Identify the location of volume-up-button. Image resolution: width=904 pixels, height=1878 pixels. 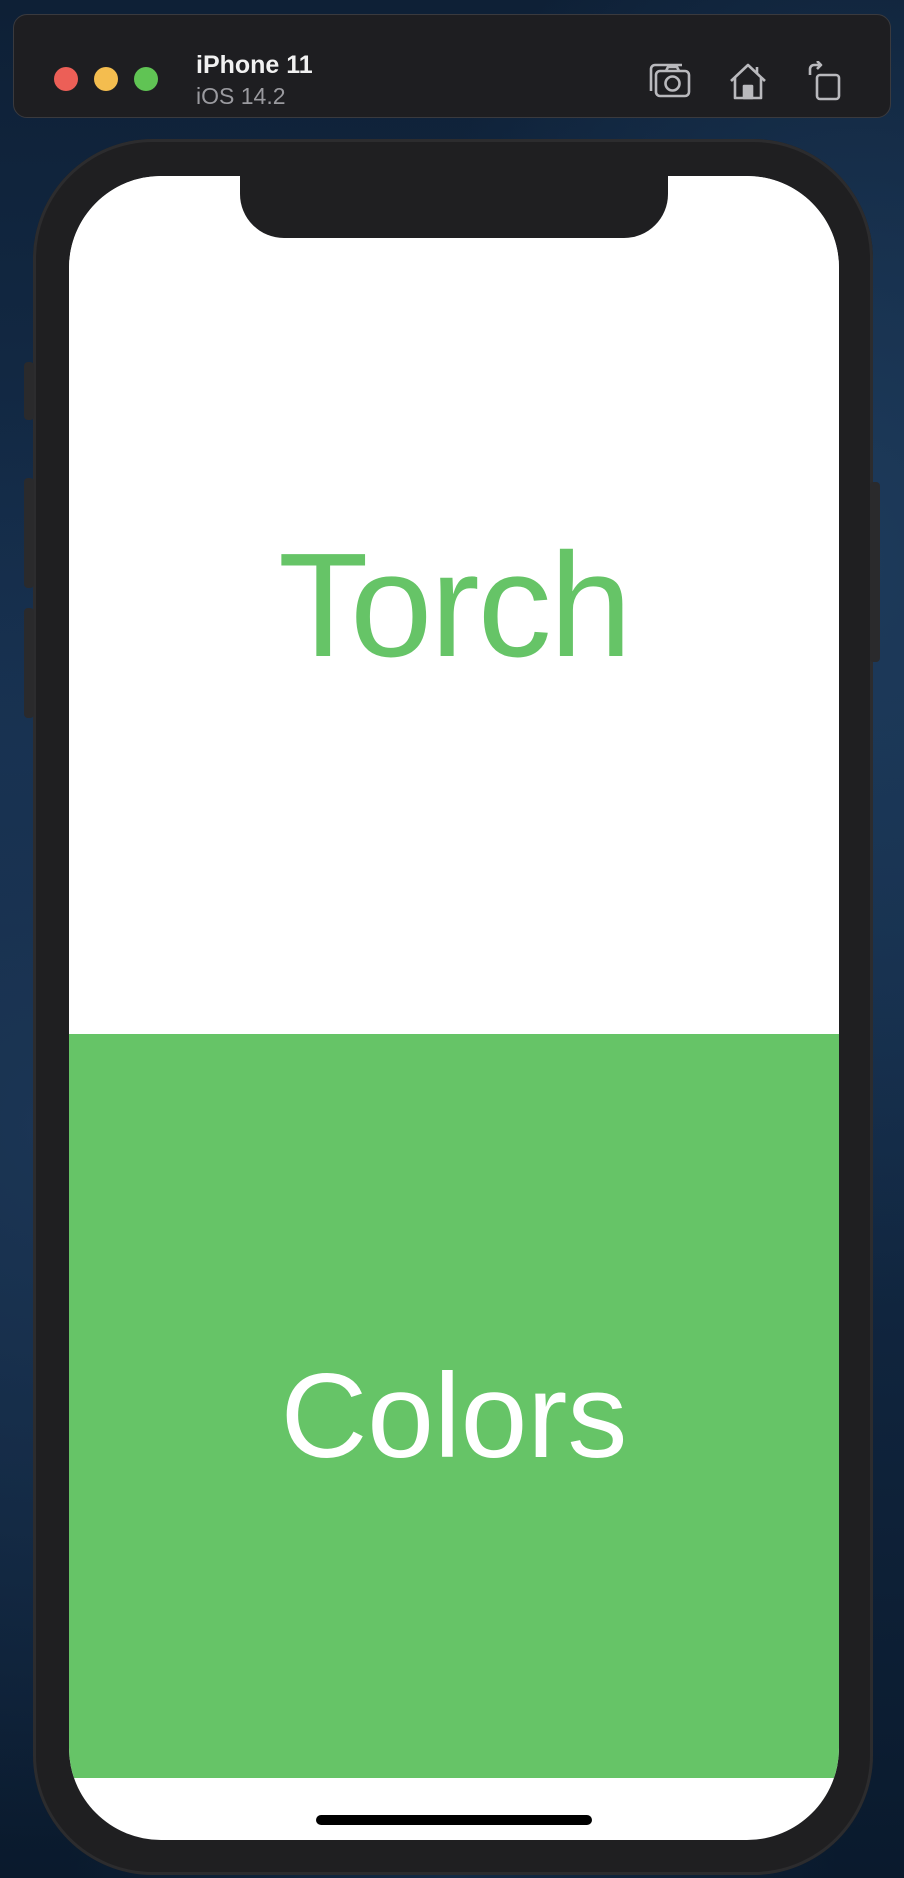
(29, 533).